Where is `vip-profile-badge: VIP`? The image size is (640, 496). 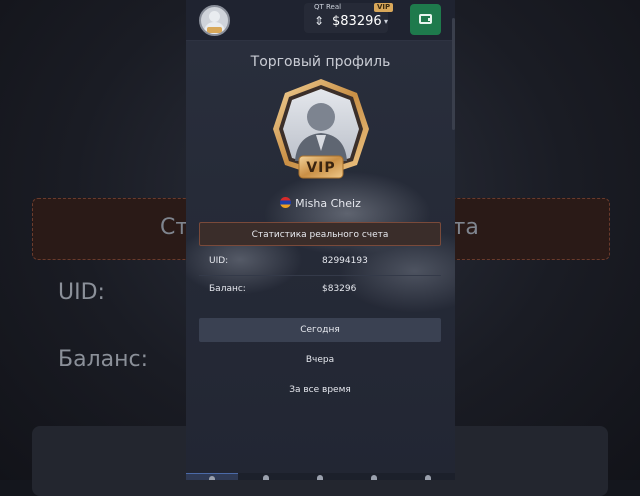 vip-profile-badge: VIP is located at coordinates (321, 129).